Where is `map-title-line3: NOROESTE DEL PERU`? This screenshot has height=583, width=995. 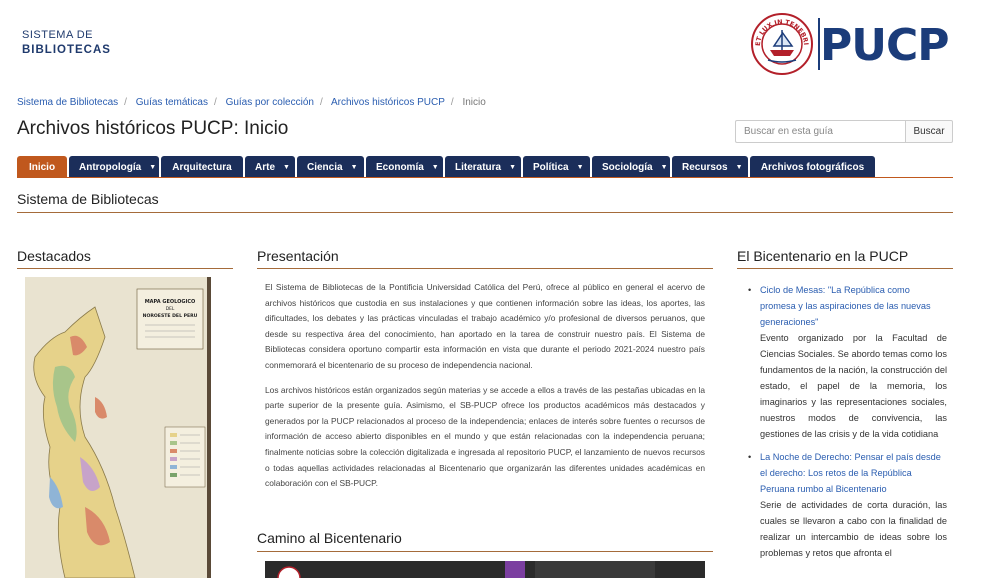
map-title-line3: NOROESTE DEL PERU is located at coordinates (170, 316).